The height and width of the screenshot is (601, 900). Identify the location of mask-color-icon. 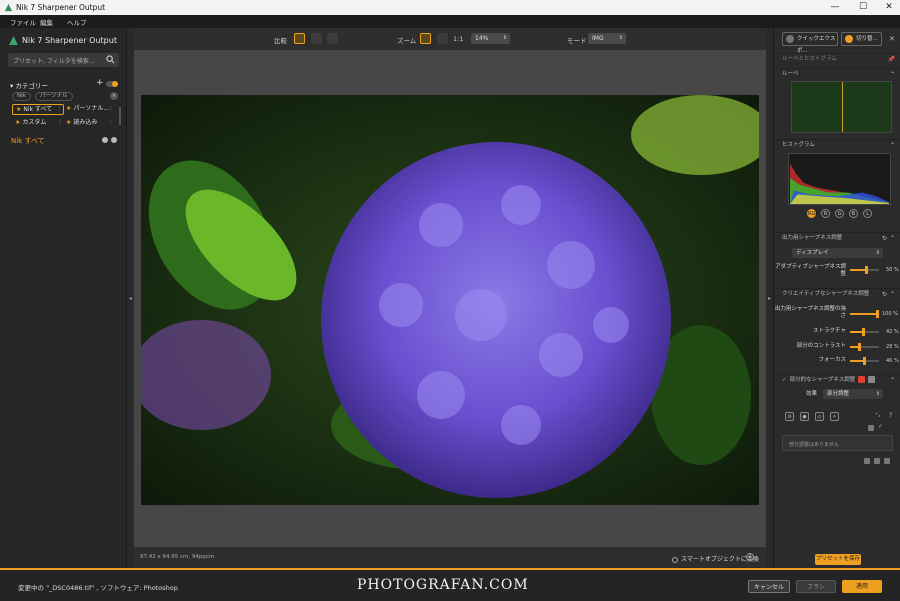
(861, 379).